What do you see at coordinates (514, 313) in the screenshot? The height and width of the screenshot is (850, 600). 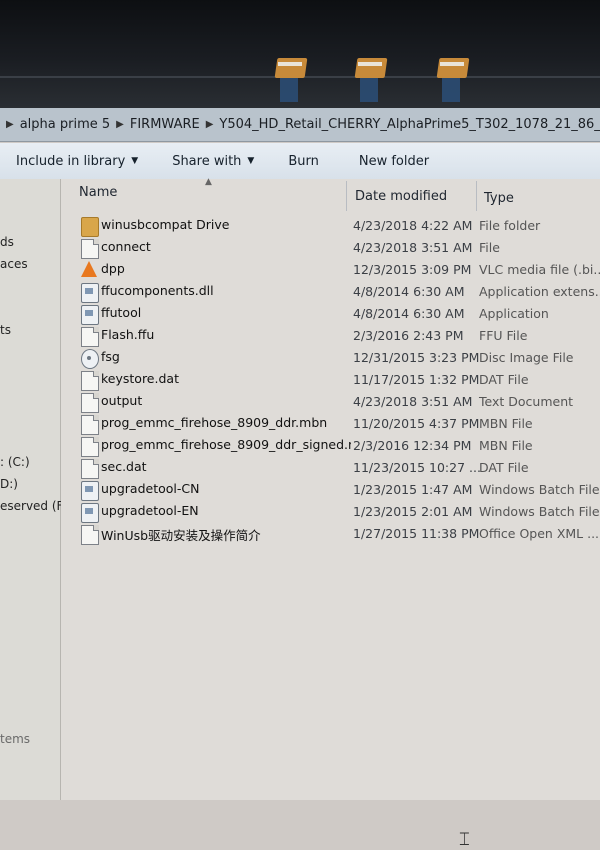 I see `file-type: Application` at bounding box center [514, 313].